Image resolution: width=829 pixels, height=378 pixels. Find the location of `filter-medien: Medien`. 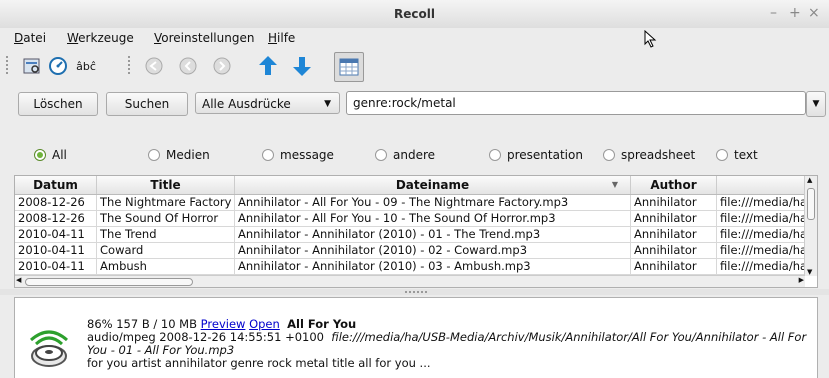

filter-medien: Medien is located at coordinates (179, 155).